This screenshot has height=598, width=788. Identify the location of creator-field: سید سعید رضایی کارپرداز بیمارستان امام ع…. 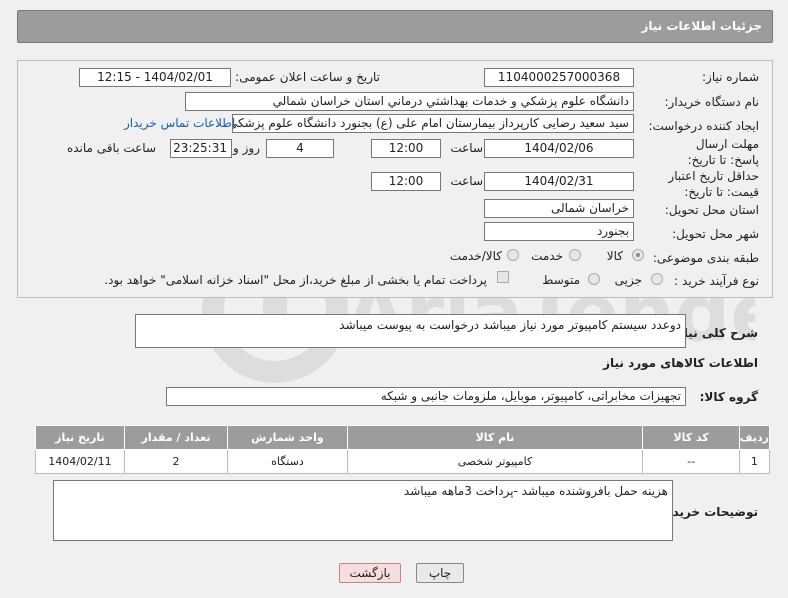
(433, 123).